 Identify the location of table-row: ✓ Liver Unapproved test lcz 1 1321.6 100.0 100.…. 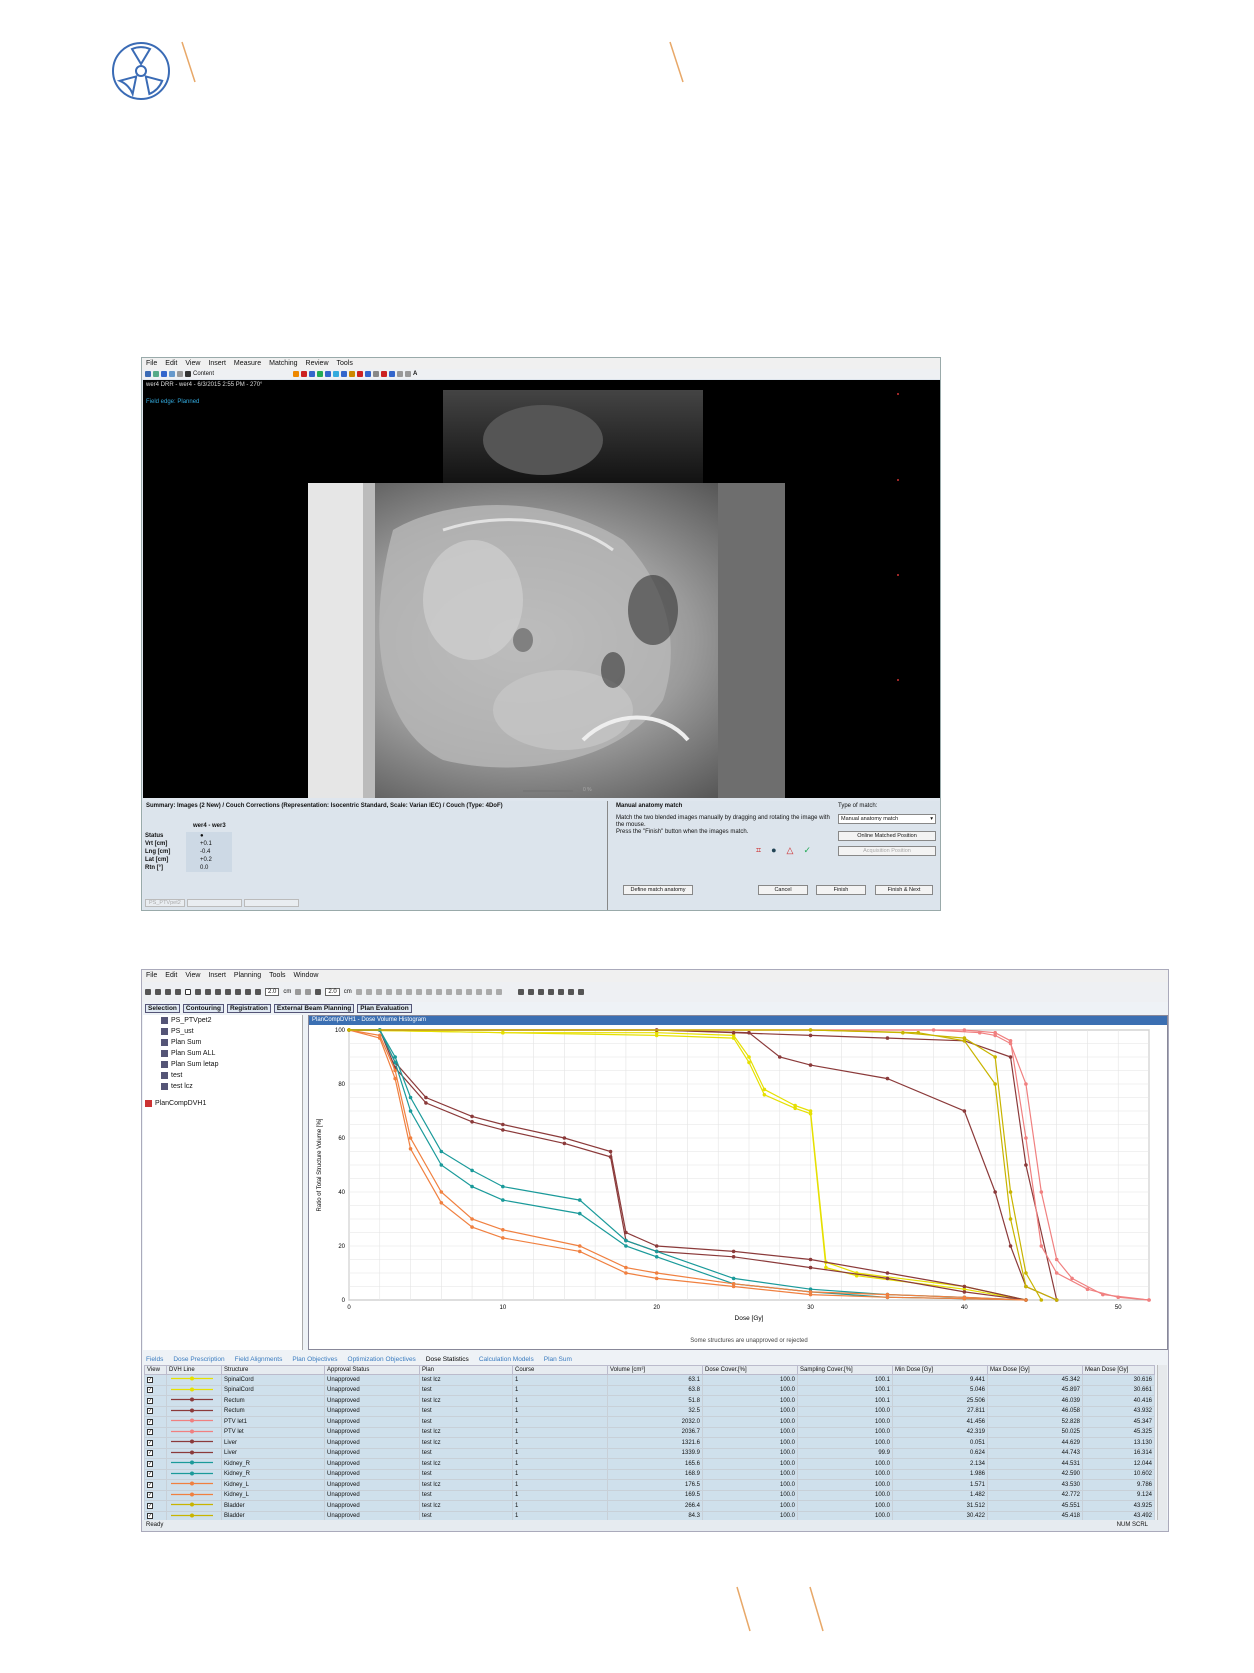
(649, 1443).